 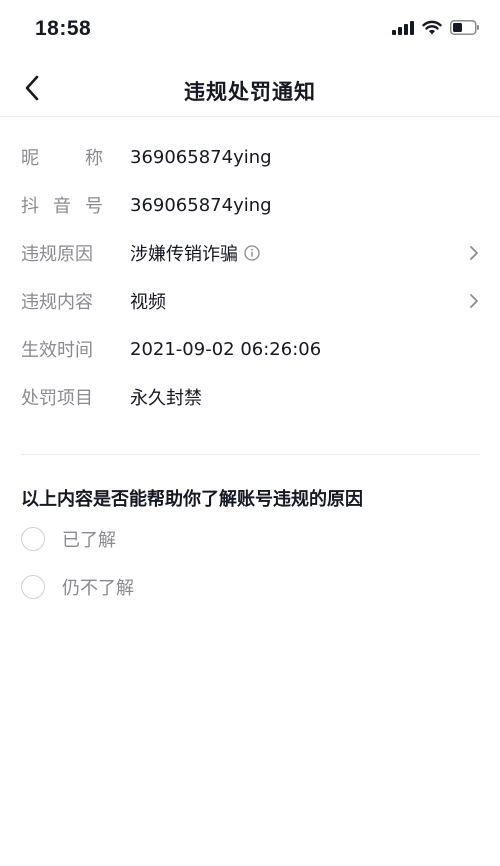 What do you see at coordinates (57, 254) in the screenshot?
I see `label-text: 违规原因` at bounding box center [57, 254].